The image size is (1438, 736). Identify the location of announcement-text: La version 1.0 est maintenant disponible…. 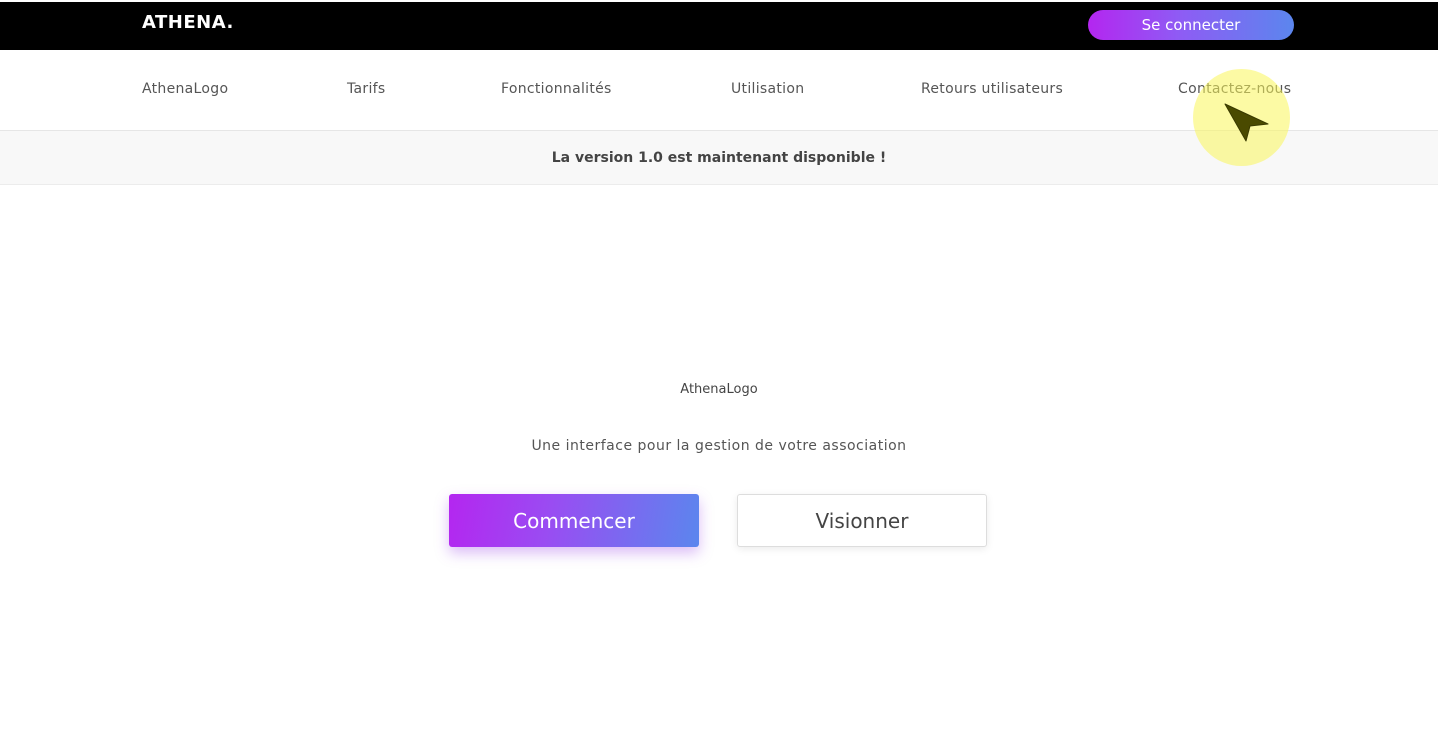
(719, 157).